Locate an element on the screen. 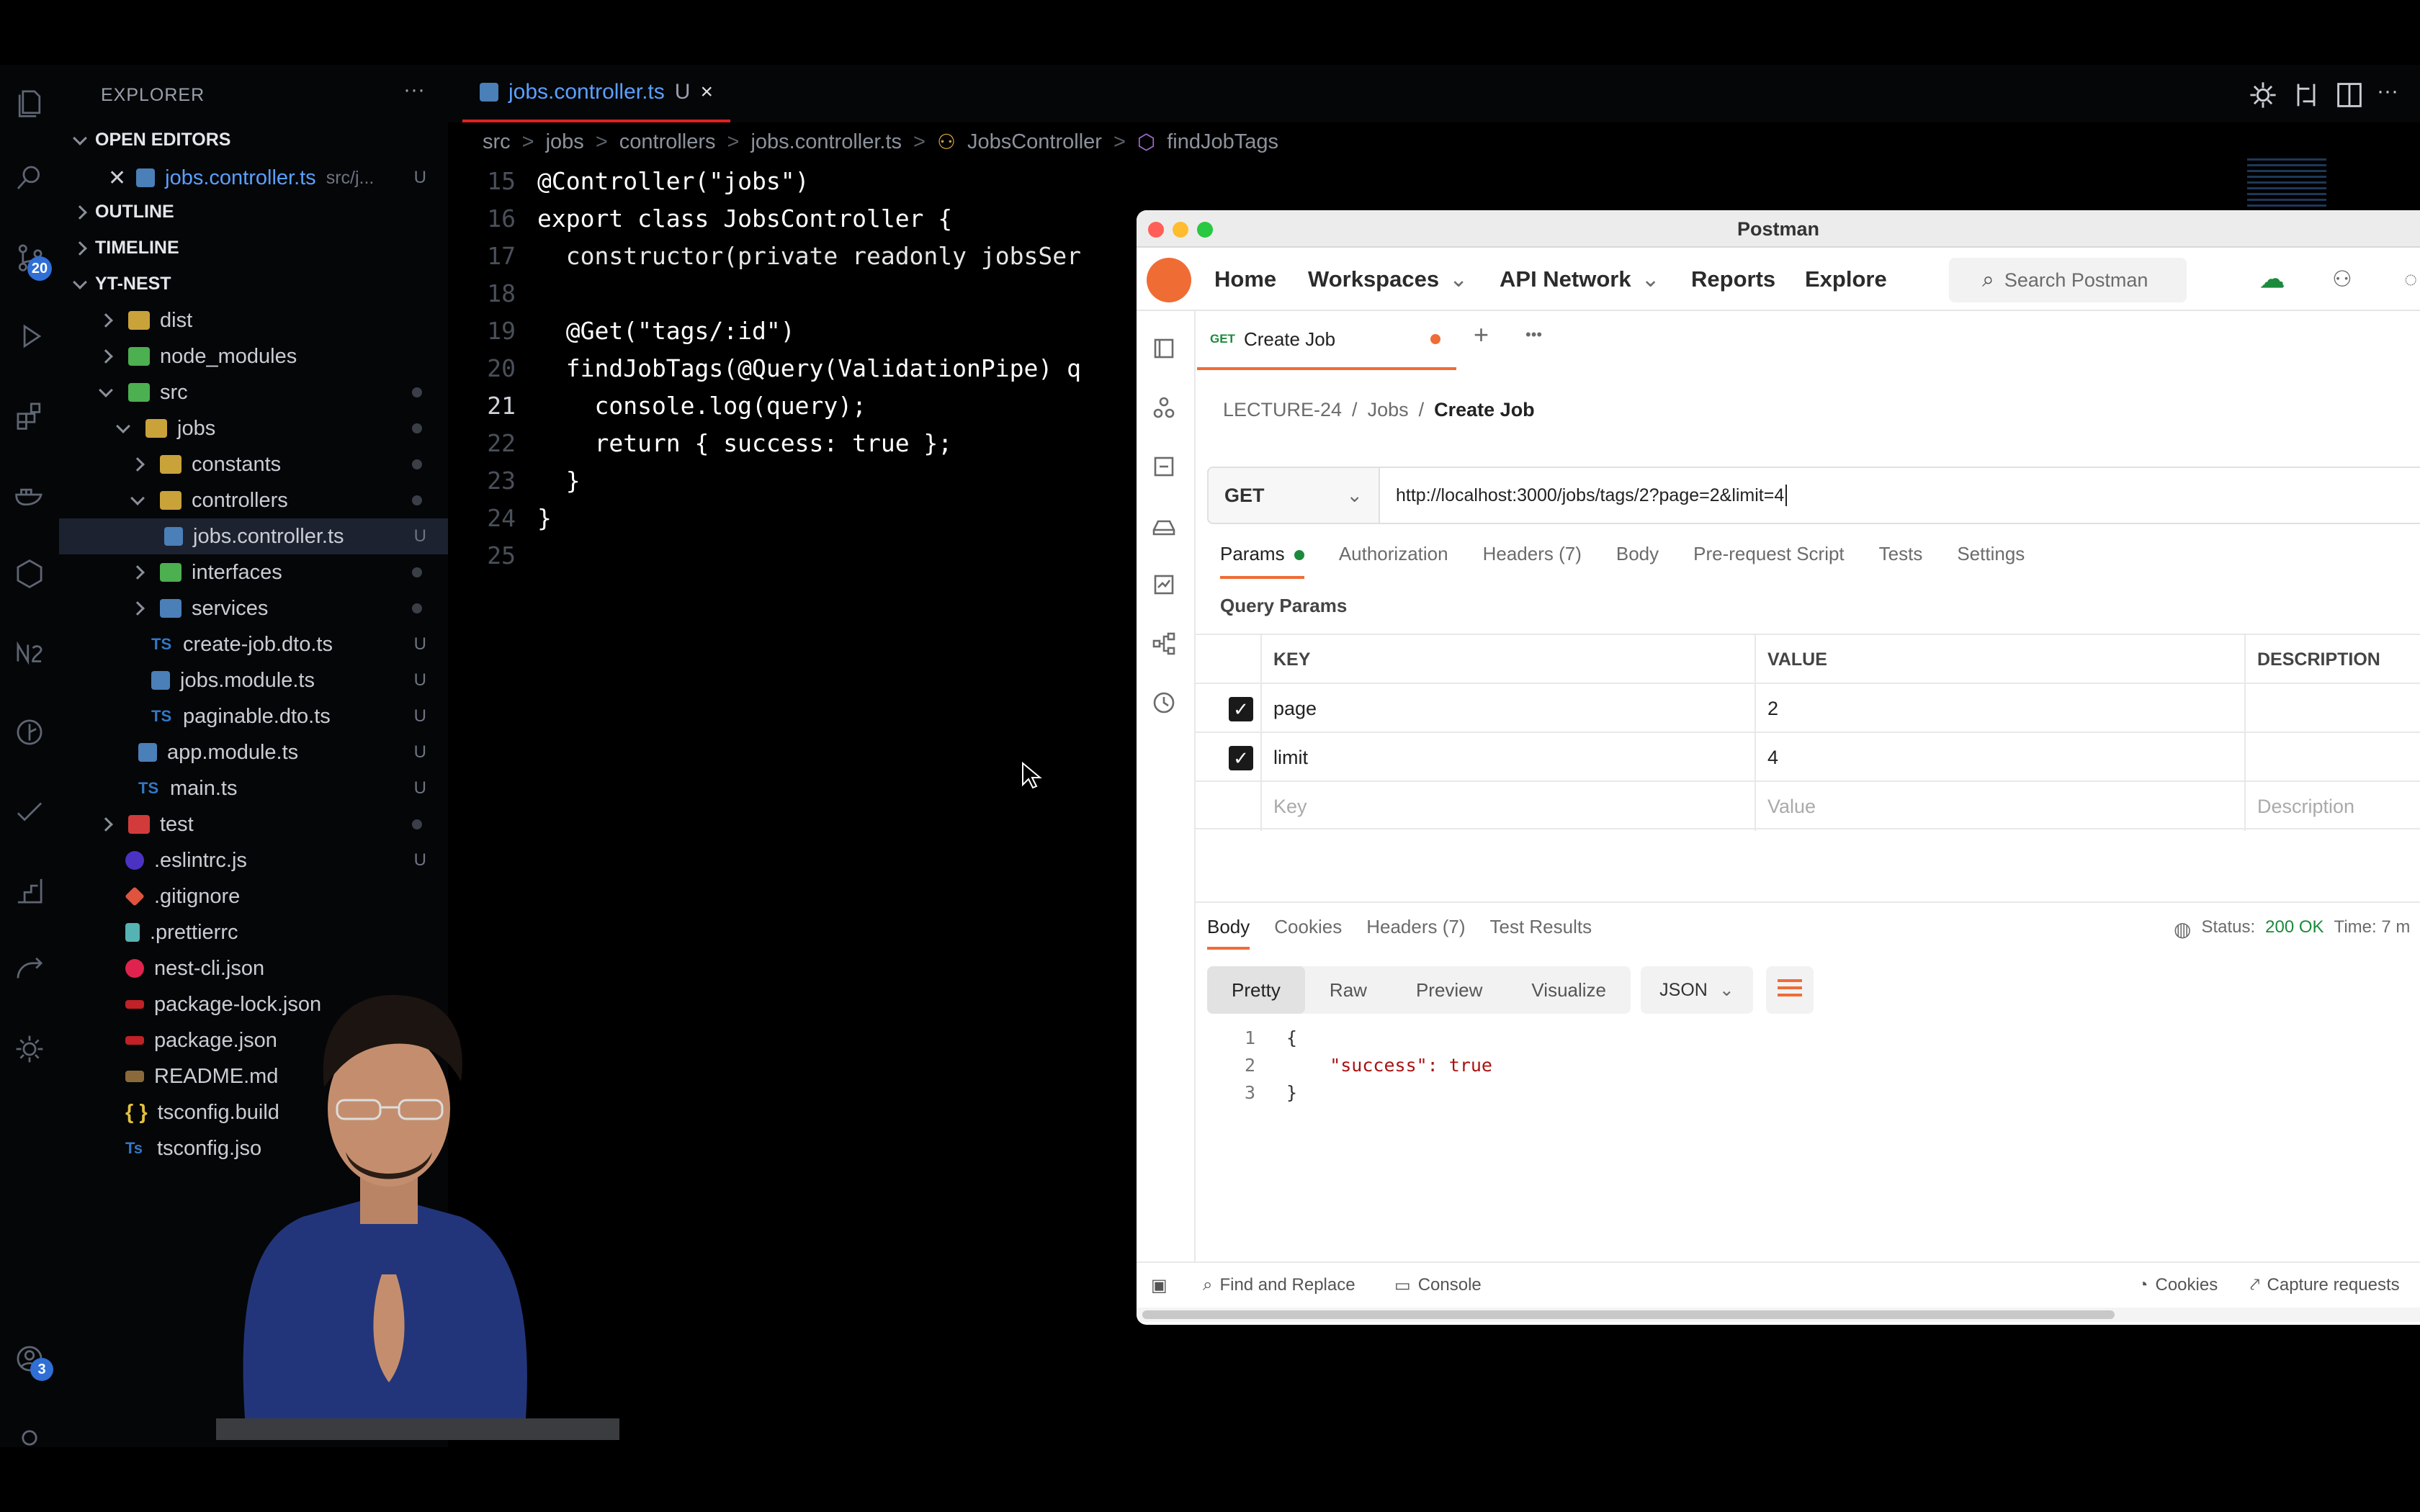 Image resolution: width=2420 pixels, height=1512 pixels. gitlens-icon is located at coordinates (29, 732).